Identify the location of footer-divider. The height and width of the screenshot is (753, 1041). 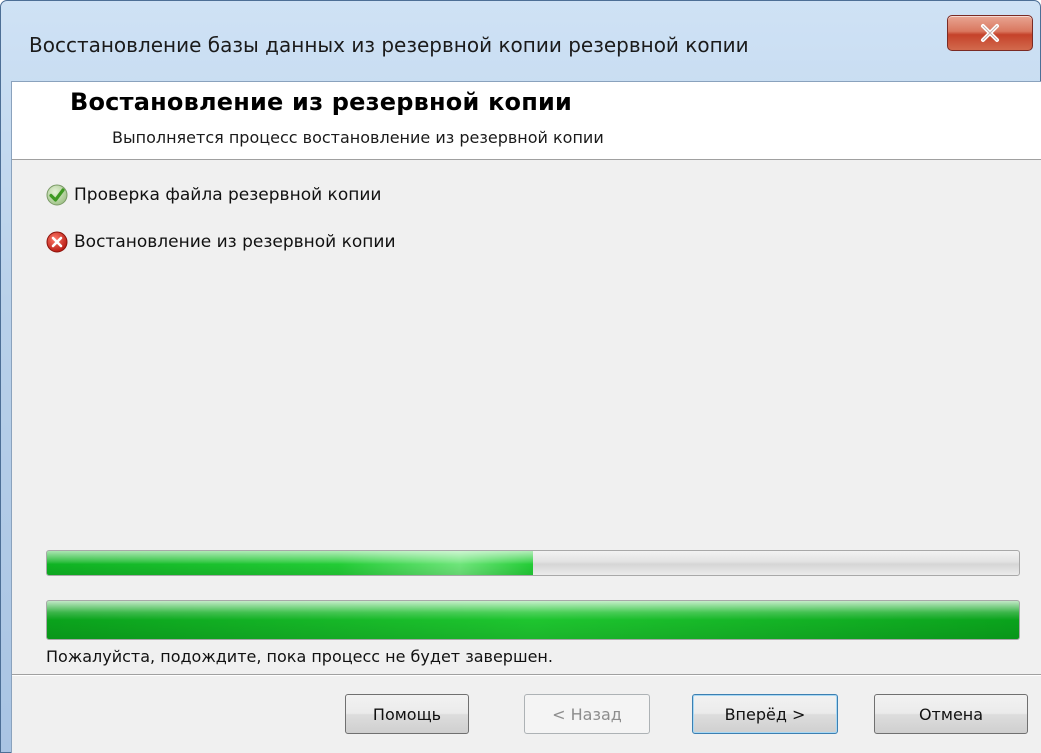
(526, 675).